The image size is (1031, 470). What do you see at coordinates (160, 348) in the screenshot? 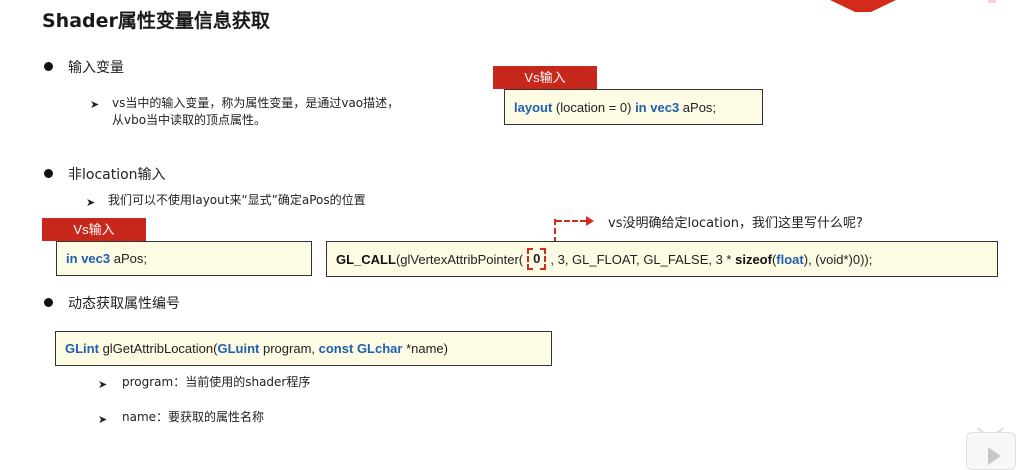
I see `code-text: glGetAttribLocation(` at bounding box center [160, 348].